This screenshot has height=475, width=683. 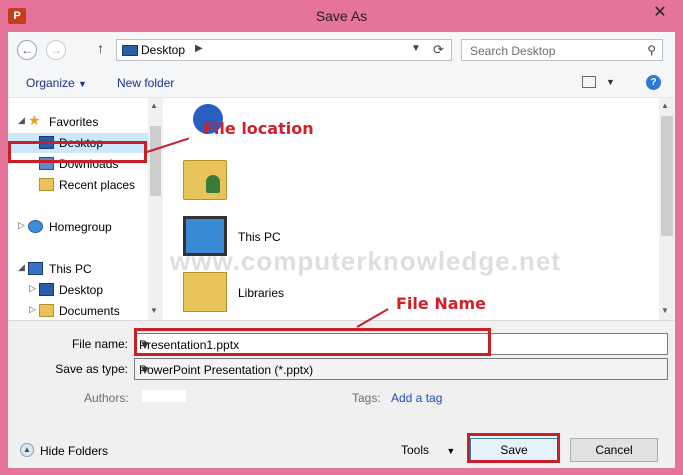 What do you see at coordinates (366, 398) in the screenshot?
I see `tags-label: Tags:` at bounding box center [366, 398].